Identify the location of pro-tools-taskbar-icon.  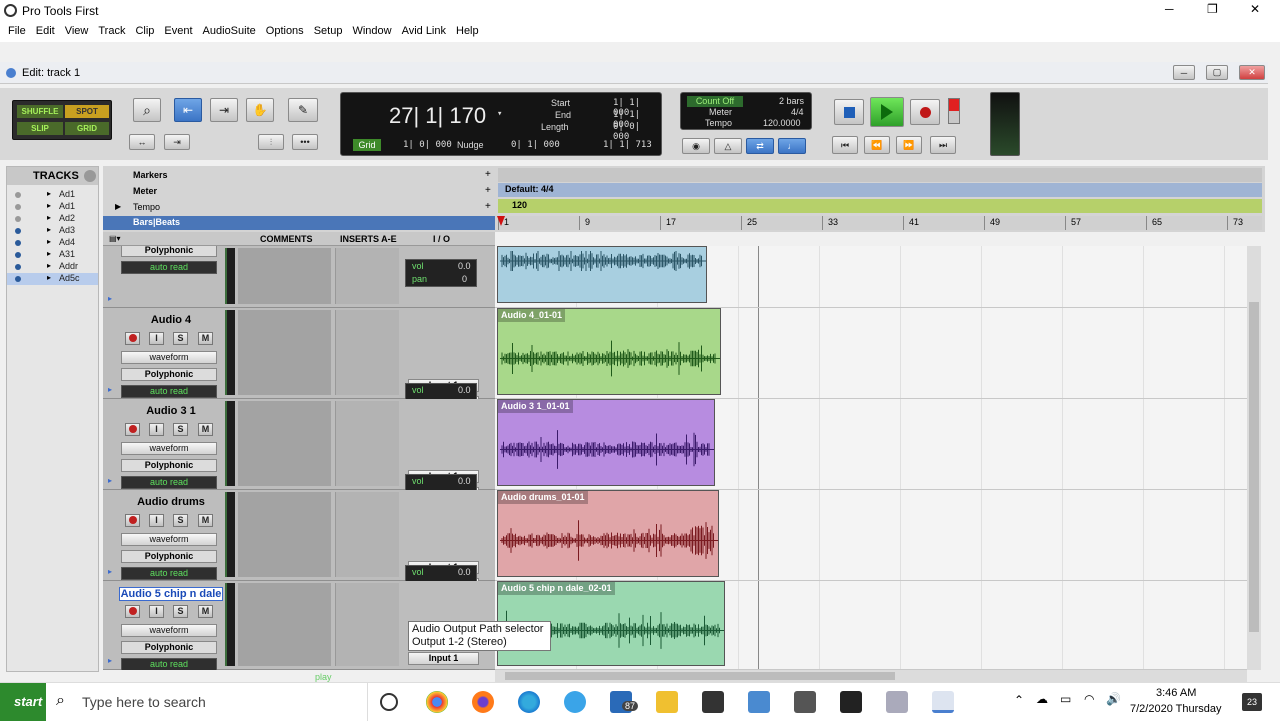
(943, 702).